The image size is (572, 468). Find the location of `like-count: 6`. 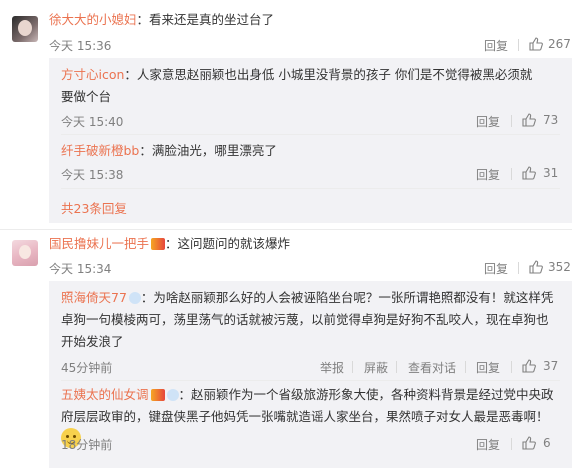

like-count: 6 is located at coordinates (547, 443).